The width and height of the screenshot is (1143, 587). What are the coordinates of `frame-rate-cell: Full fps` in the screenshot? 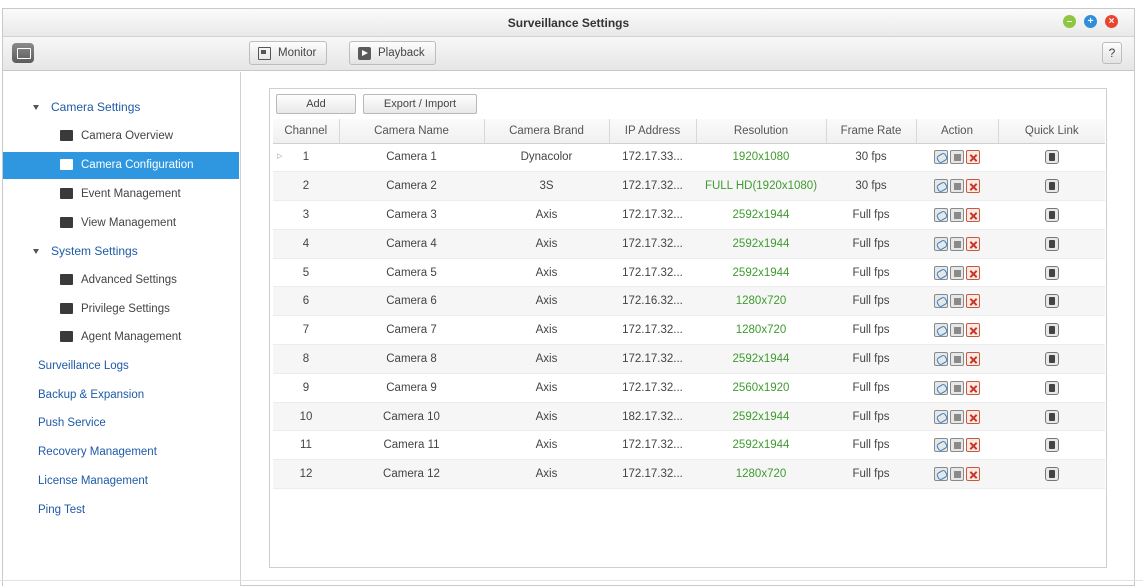 It's located at (871, 301).